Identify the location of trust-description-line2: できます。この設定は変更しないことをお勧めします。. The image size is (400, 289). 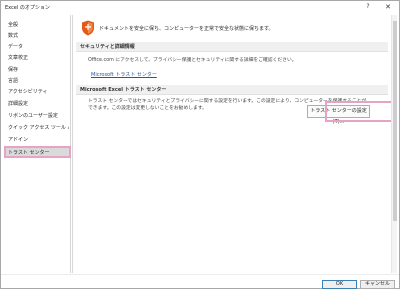
(147, 108).